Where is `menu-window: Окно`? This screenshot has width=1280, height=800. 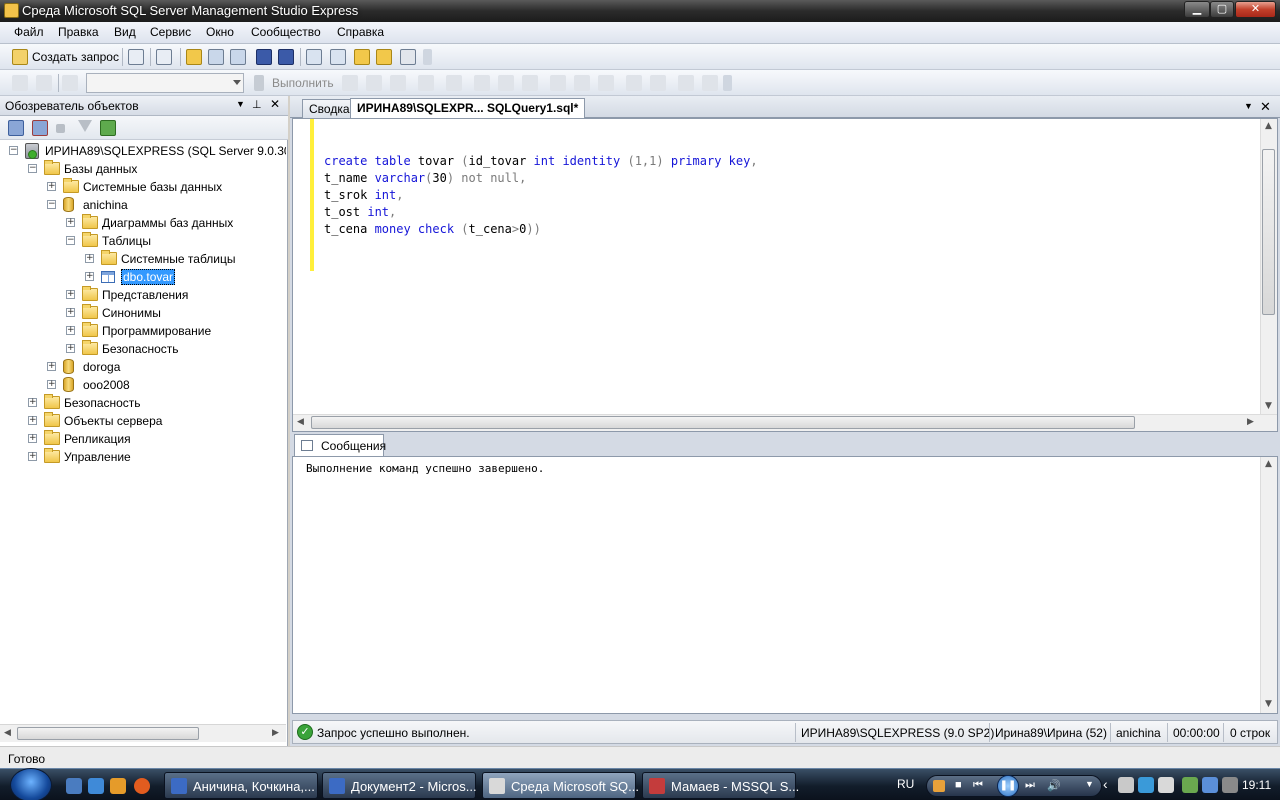
menu-window: Окно is located at coordinates (220, 32).